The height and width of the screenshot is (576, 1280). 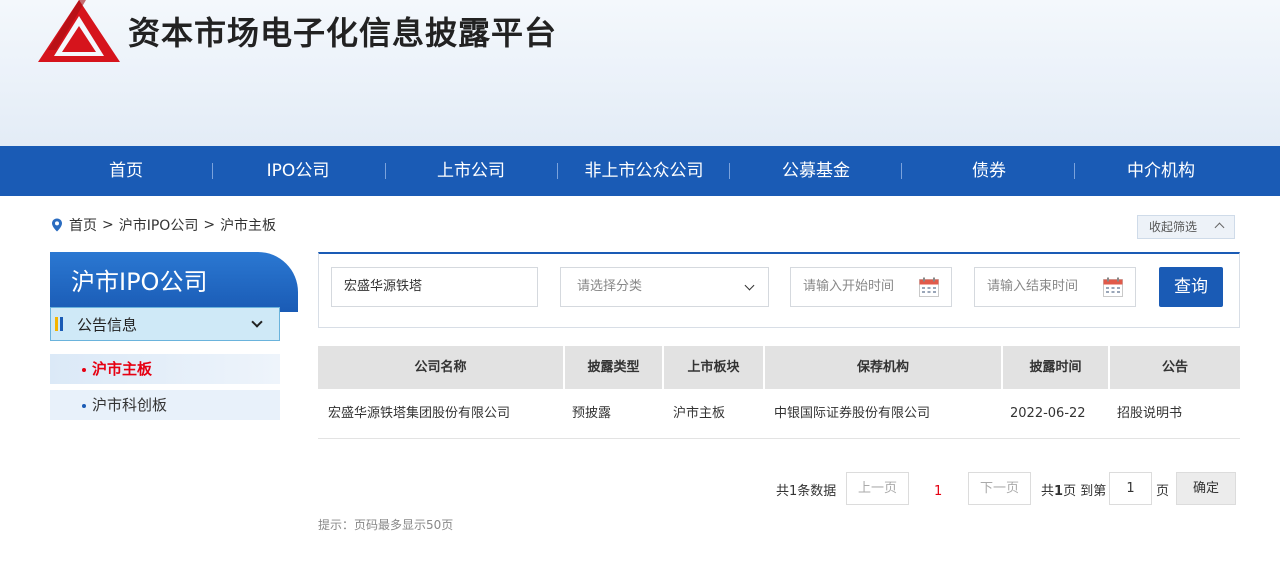 I want to click on chevron-up-icon, so click(x=1219, y=227).